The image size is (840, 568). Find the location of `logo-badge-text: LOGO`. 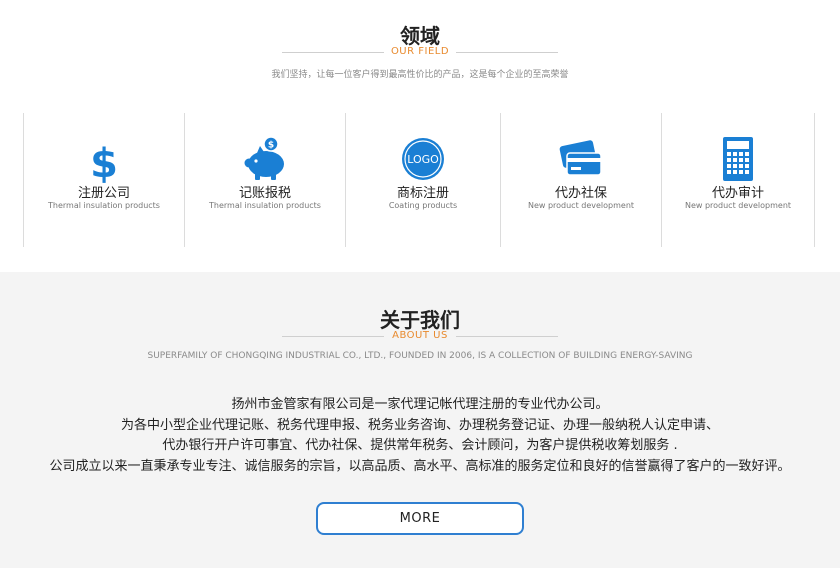

logo-badge-text: LOGO is located at coordinates (423, 159).